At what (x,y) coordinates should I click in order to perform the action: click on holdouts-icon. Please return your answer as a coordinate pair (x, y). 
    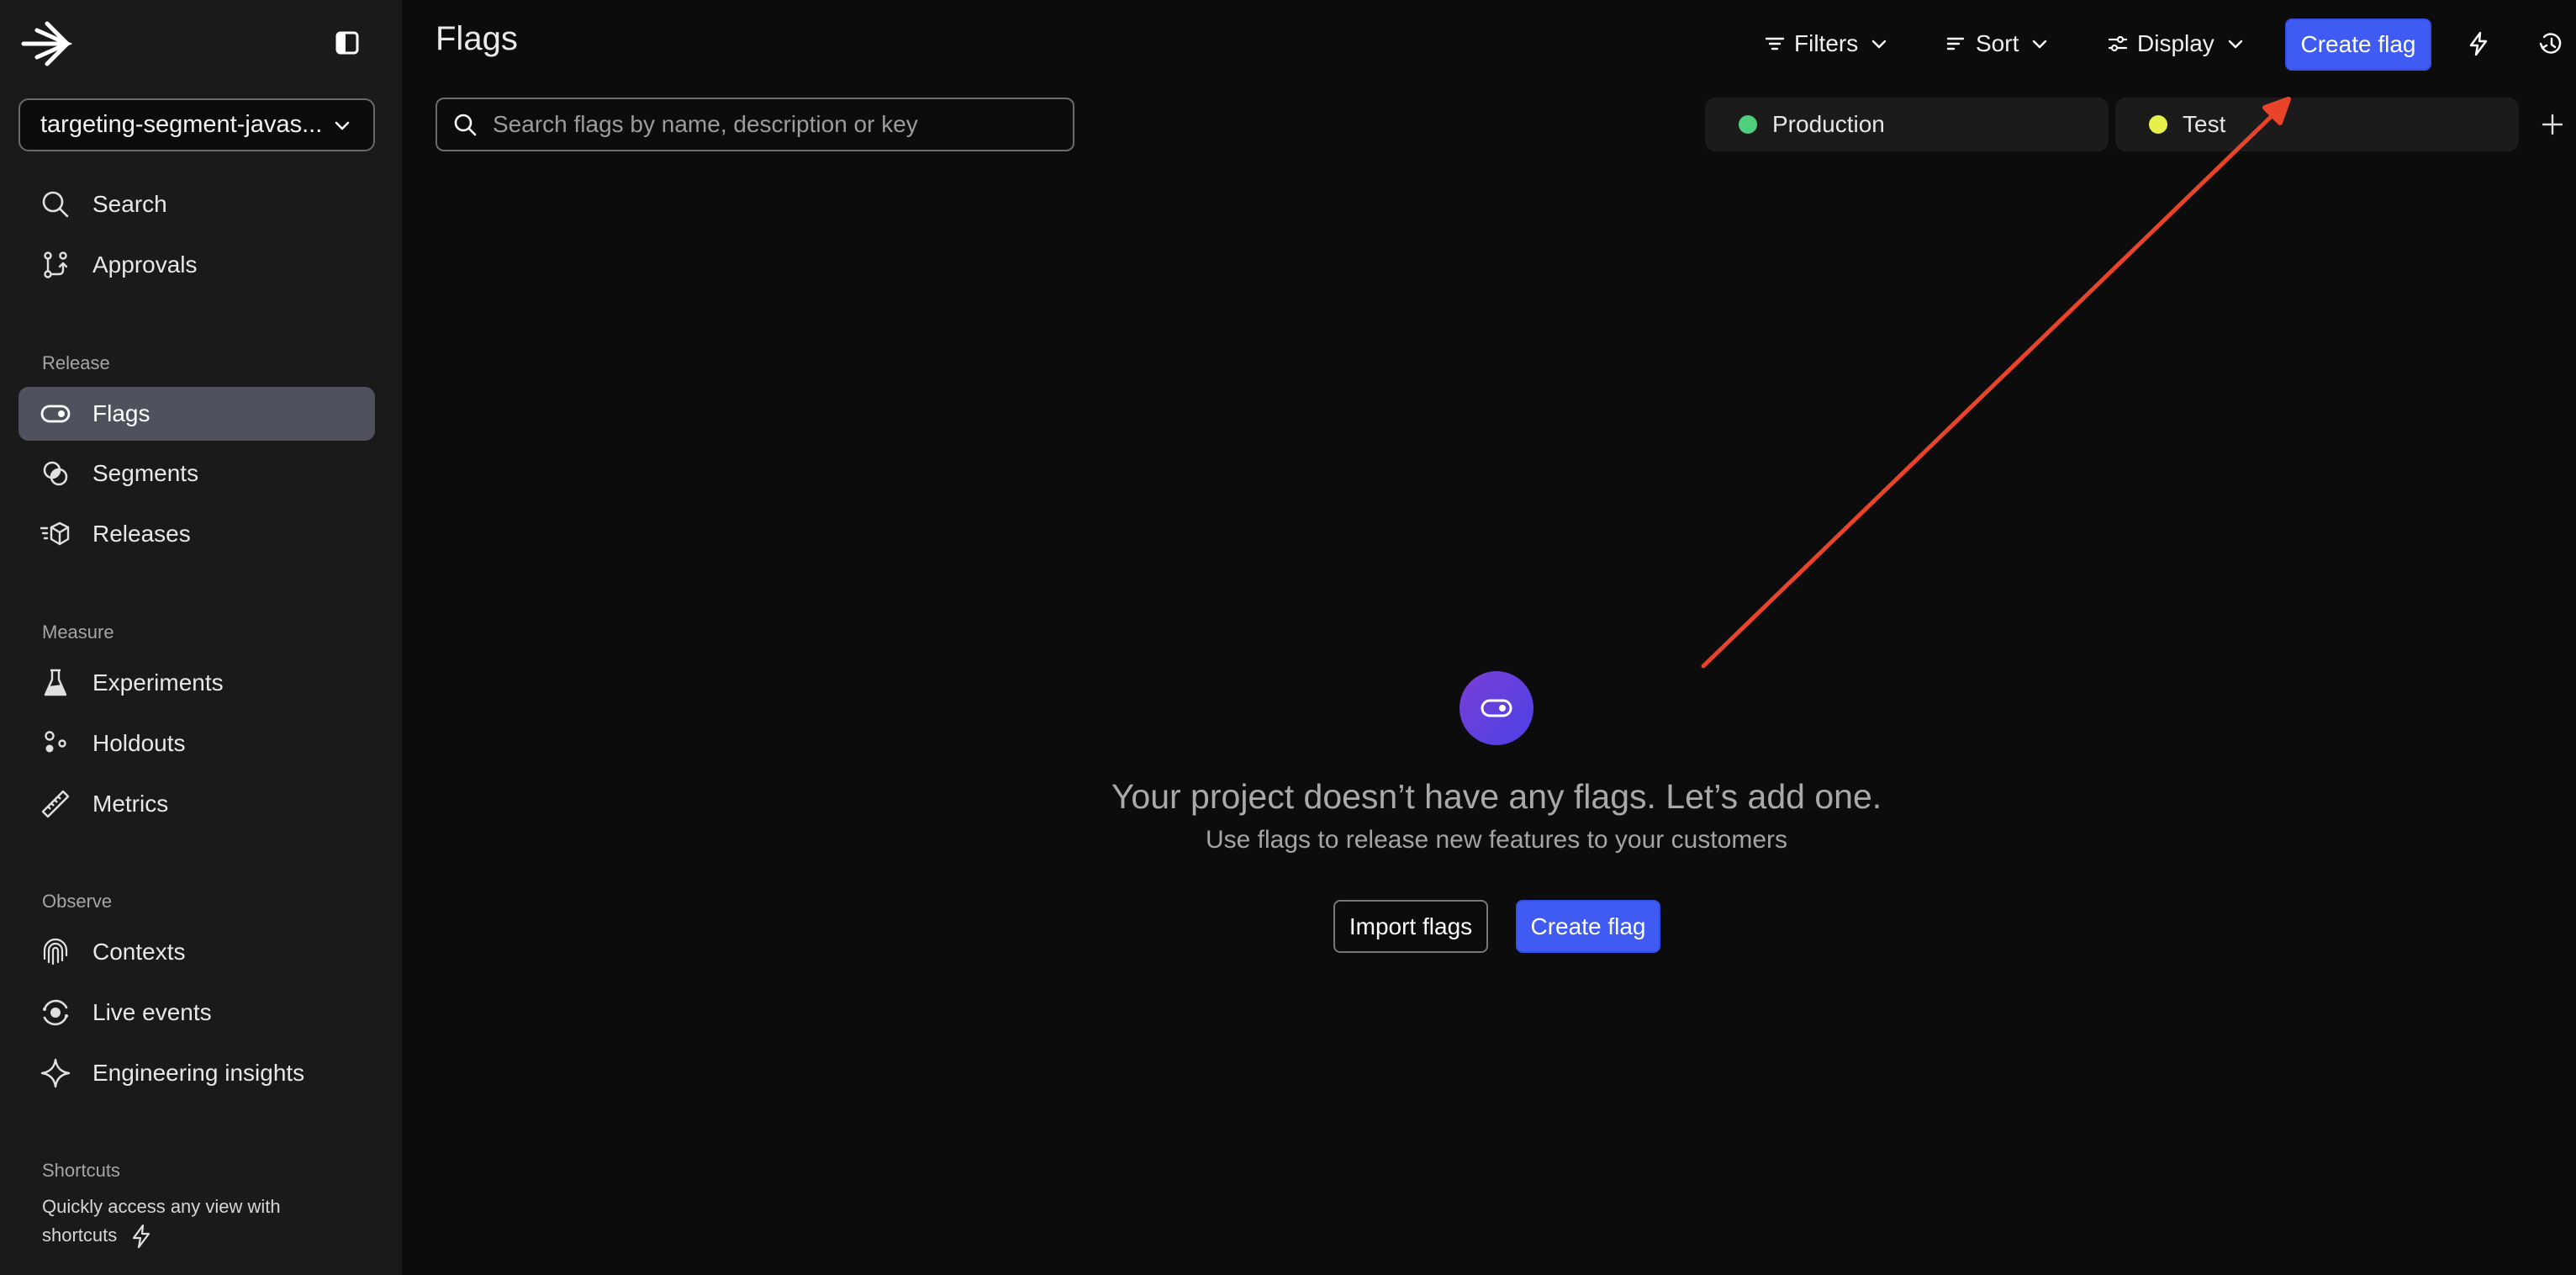
    Looking at the image, I should click on (56, 743).